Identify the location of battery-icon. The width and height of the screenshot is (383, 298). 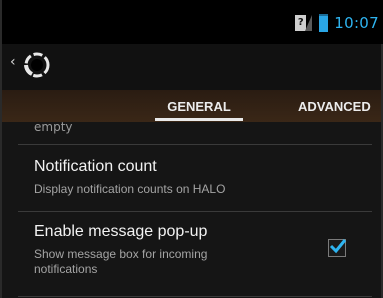
(324, 23).